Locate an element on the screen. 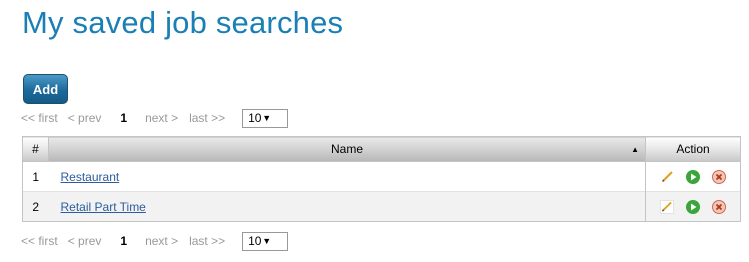  add-button: Add is located at coordinates (45, 89).